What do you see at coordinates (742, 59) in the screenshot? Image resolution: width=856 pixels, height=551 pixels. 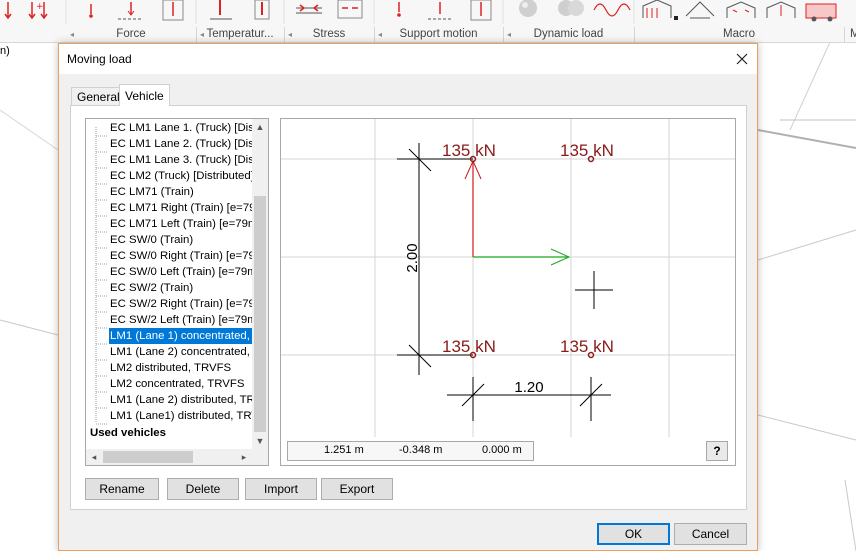 I see `close-icon` at bounding box center [742, 59].